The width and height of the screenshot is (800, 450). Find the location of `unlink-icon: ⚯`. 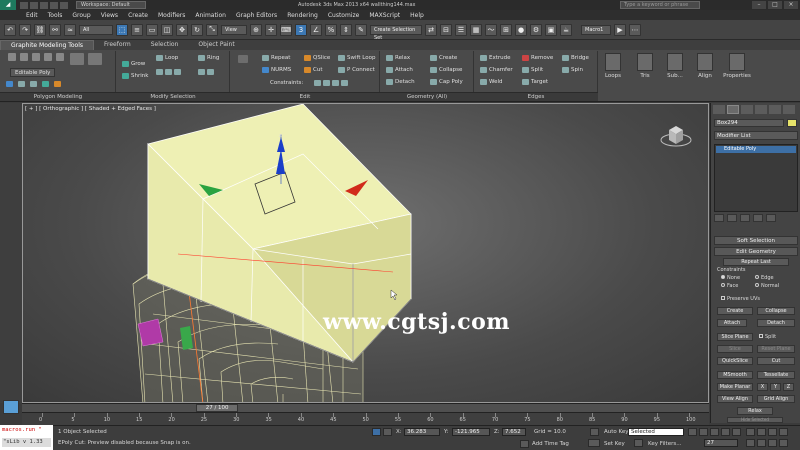

unlink-icon: ⚯ is located at coordinates (55, 29).